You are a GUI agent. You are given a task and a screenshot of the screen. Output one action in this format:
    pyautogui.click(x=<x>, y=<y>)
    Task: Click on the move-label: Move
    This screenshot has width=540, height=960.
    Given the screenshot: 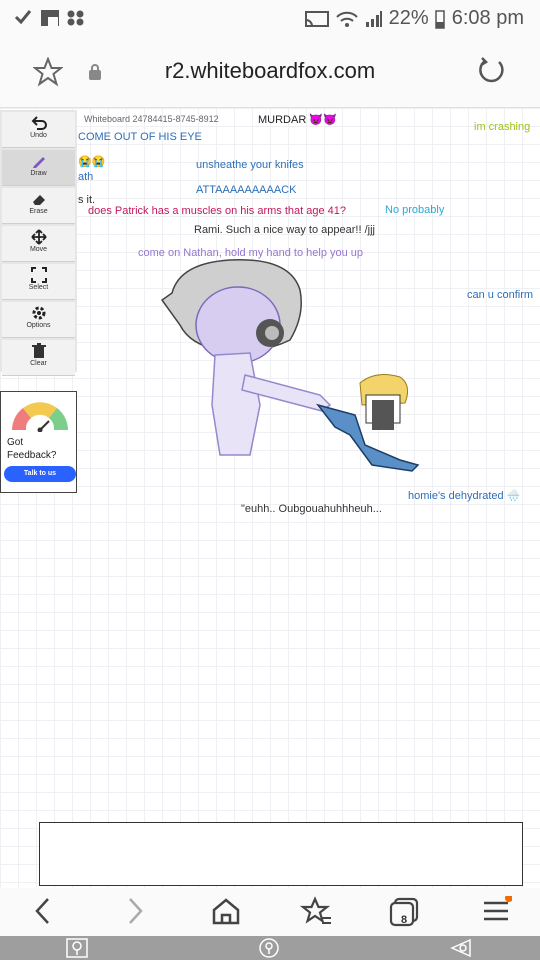 What is the action you would take?
    pyautogui.click(x=38, y=249)
    